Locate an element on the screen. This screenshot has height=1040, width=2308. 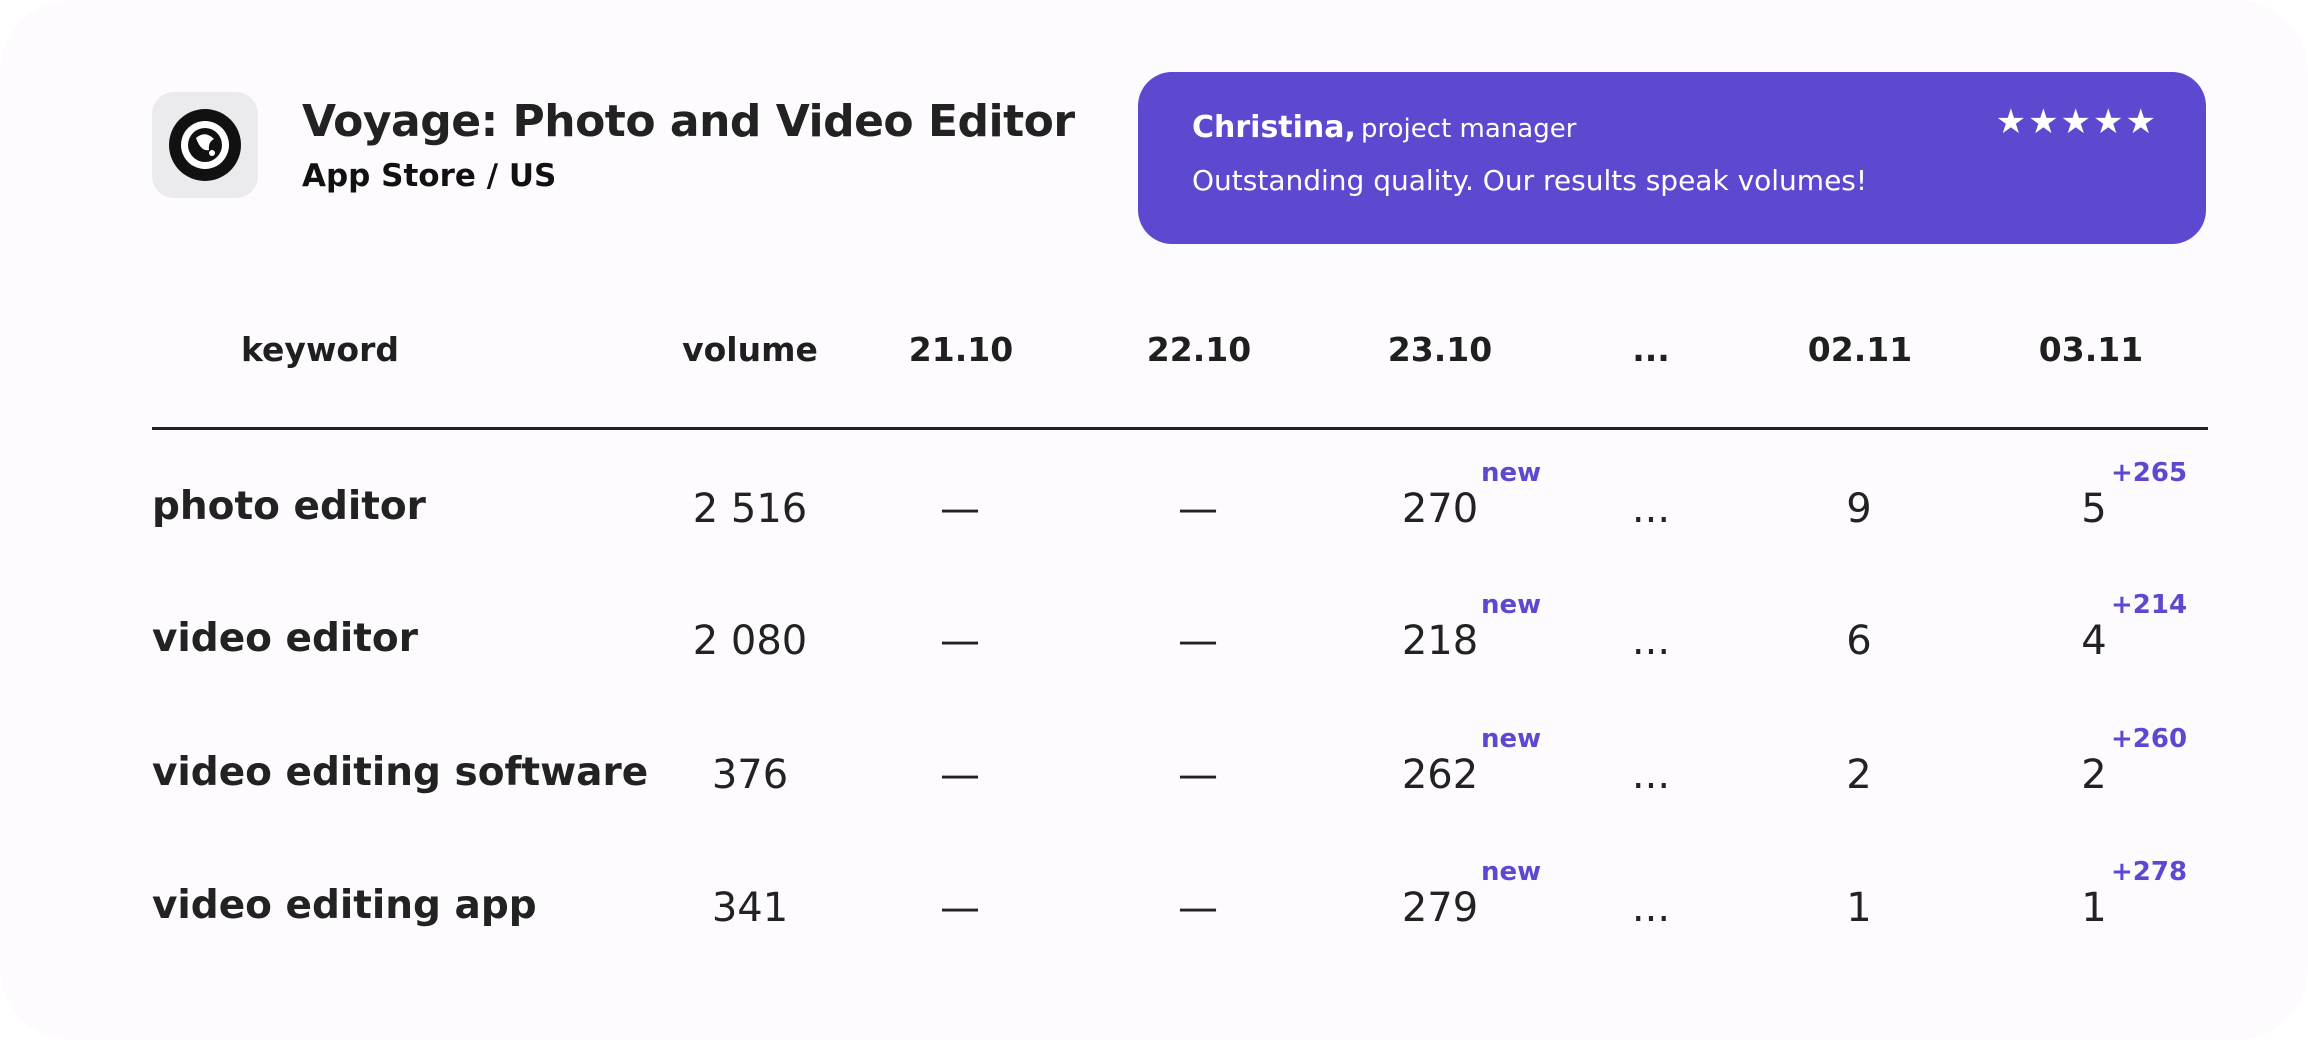
rank-cell: 279 is located at coordinates (1440, 908).